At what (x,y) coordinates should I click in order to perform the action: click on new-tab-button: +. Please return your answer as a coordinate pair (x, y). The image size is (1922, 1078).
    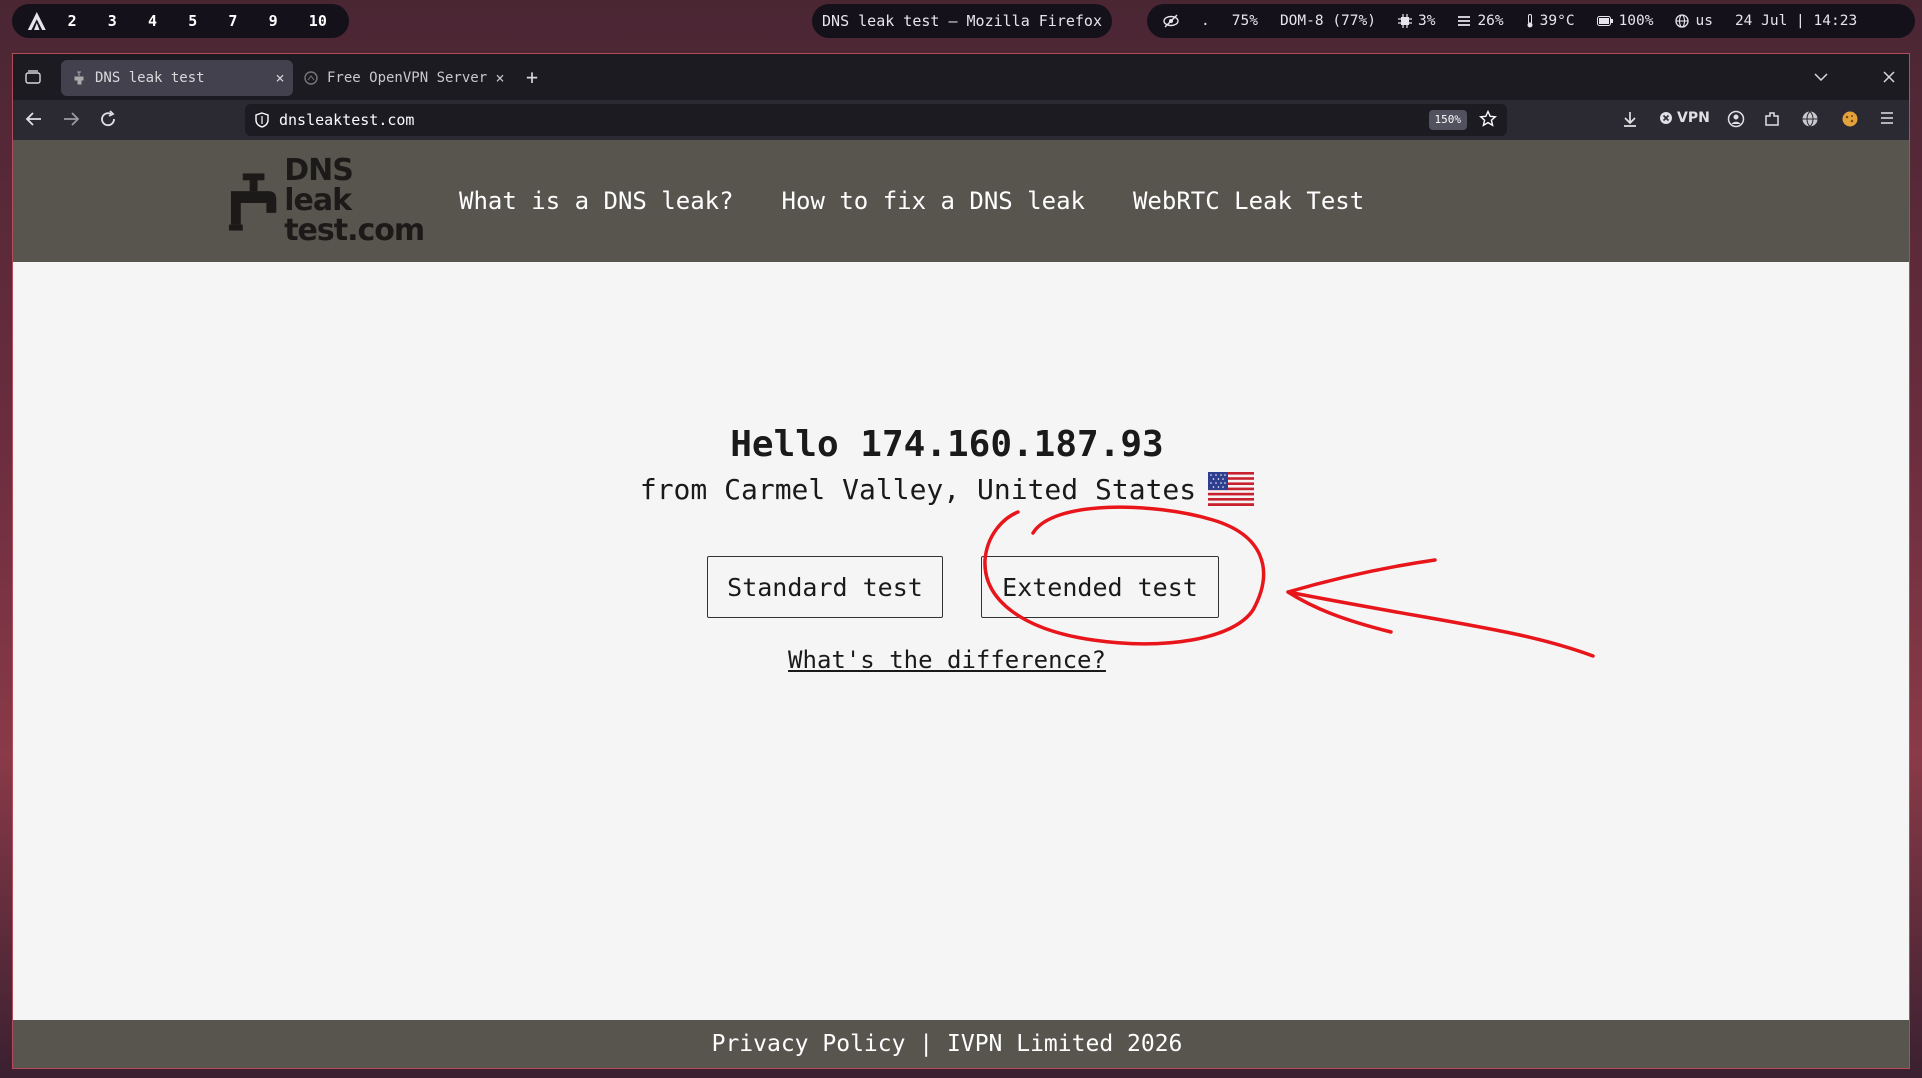
    Looking at the image, I should click on (532, 77).